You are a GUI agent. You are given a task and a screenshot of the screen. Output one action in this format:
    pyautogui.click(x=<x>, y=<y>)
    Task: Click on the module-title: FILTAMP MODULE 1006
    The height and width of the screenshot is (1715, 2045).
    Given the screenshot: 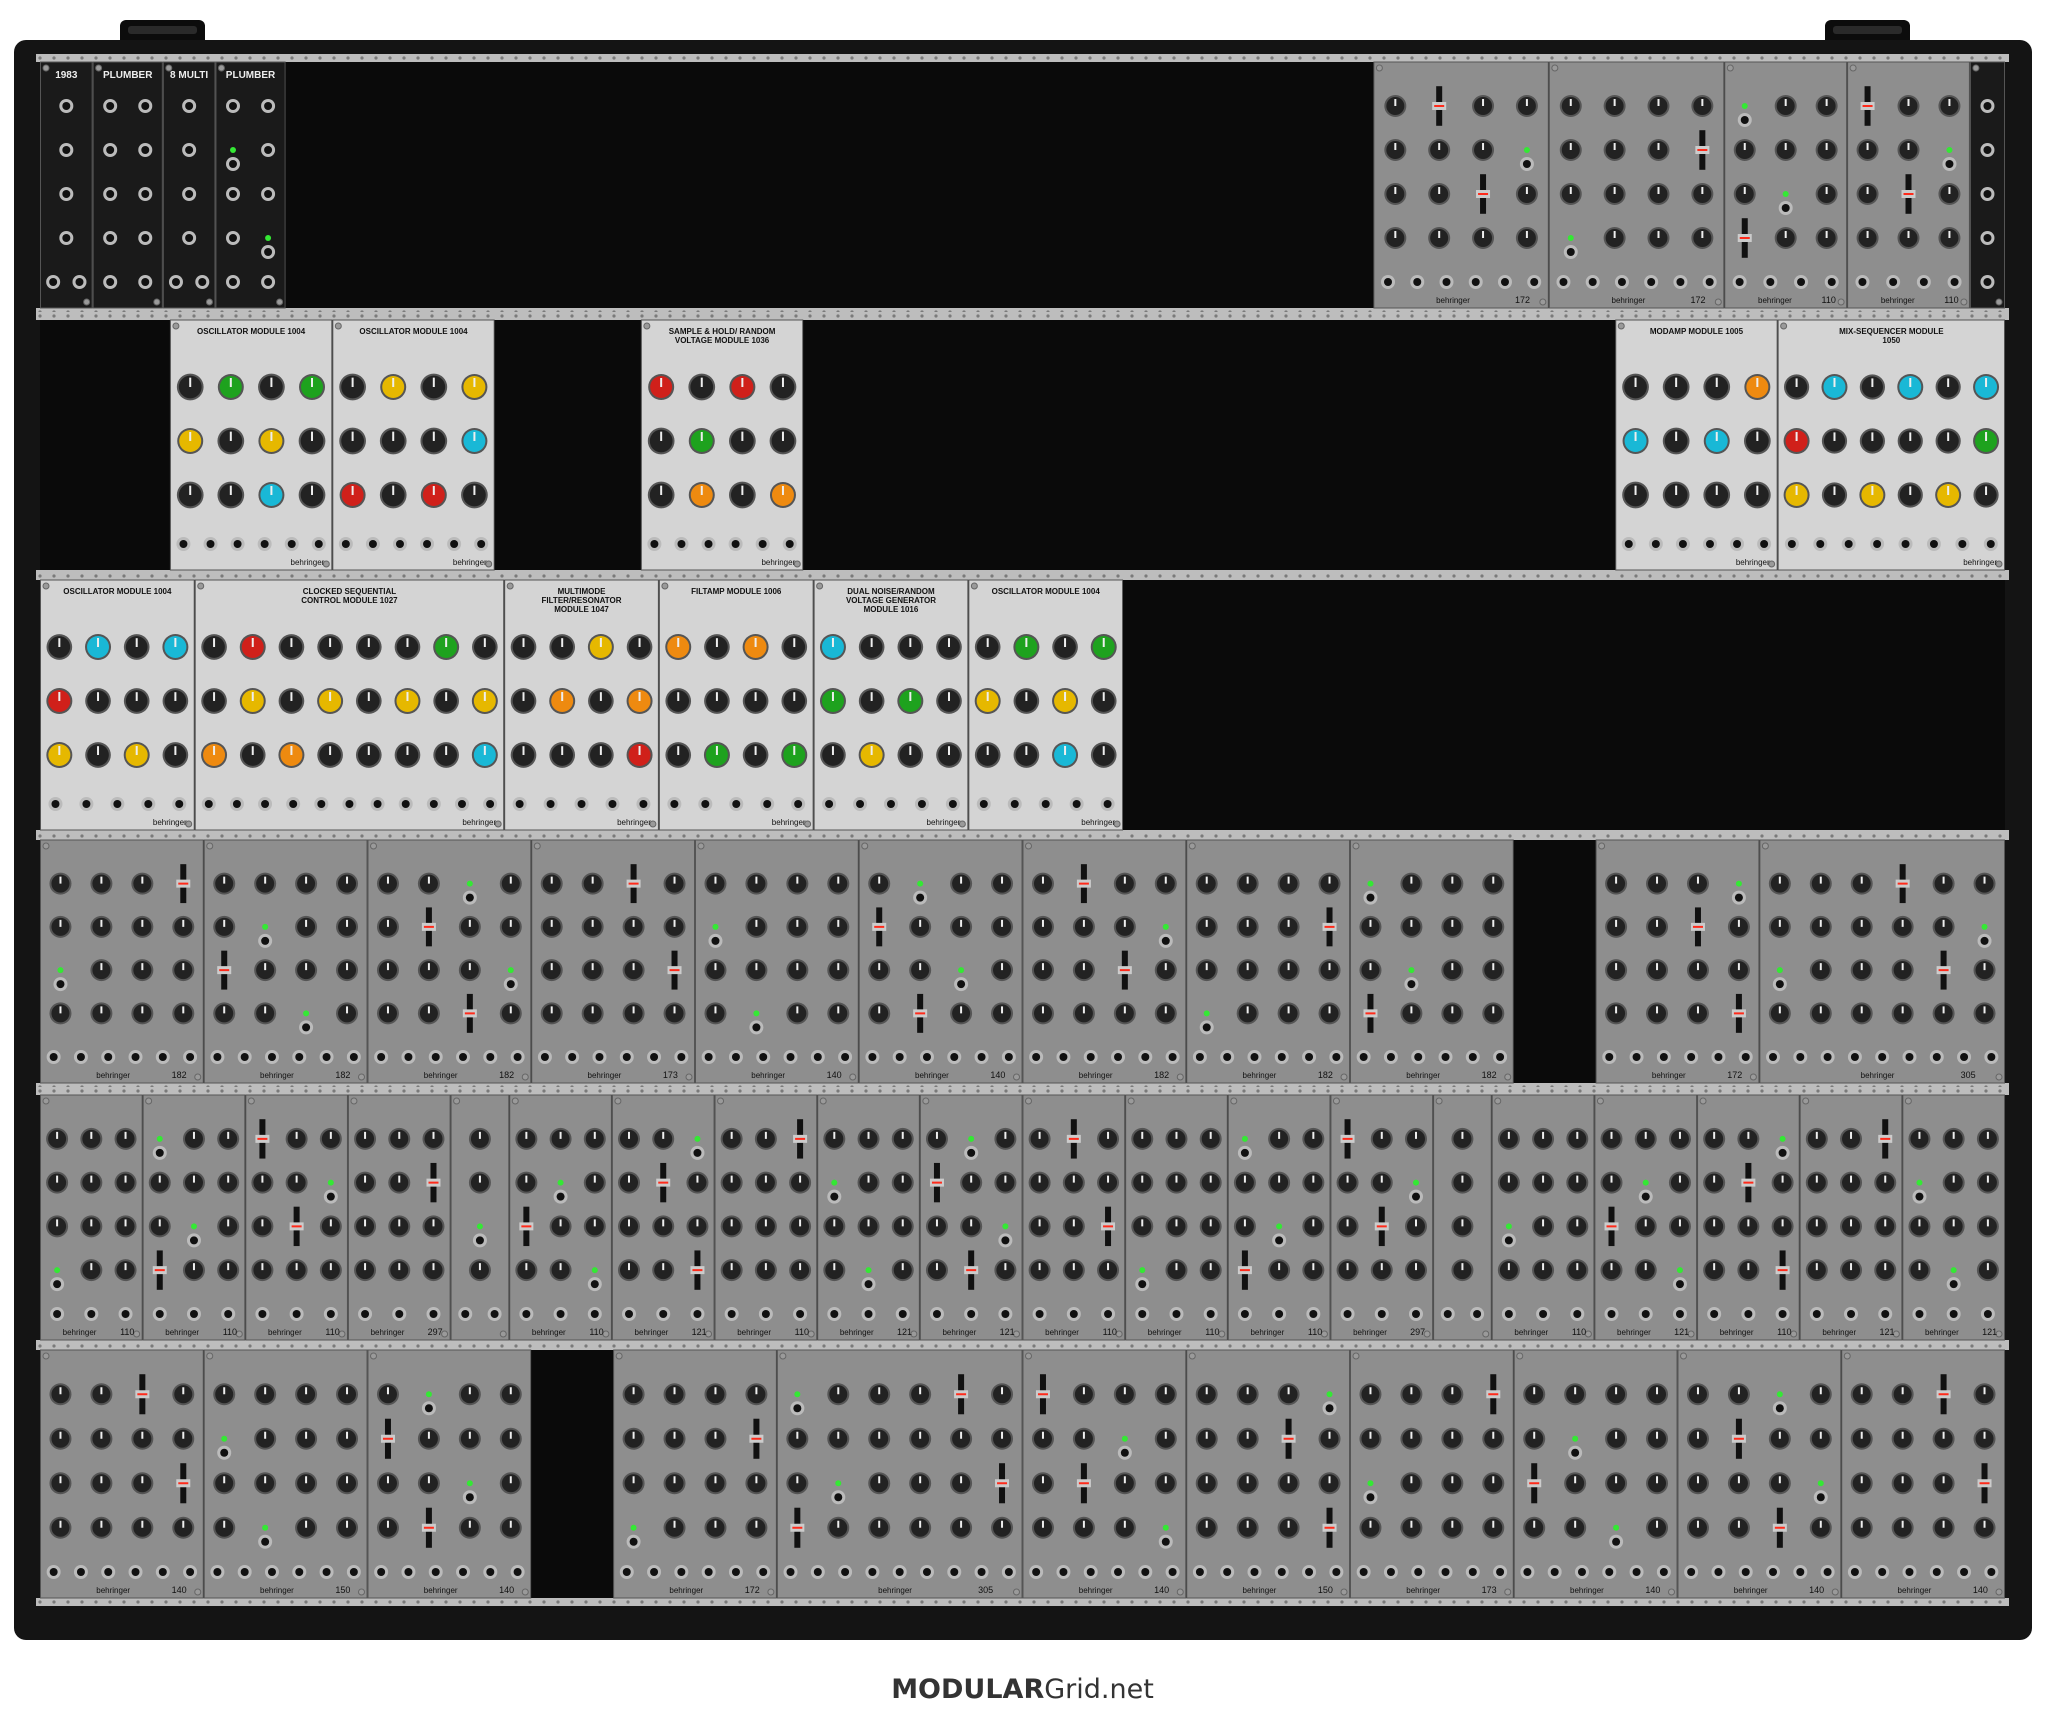 What is the action you would take?
    pyautogui.click(x=736, y=591)
    